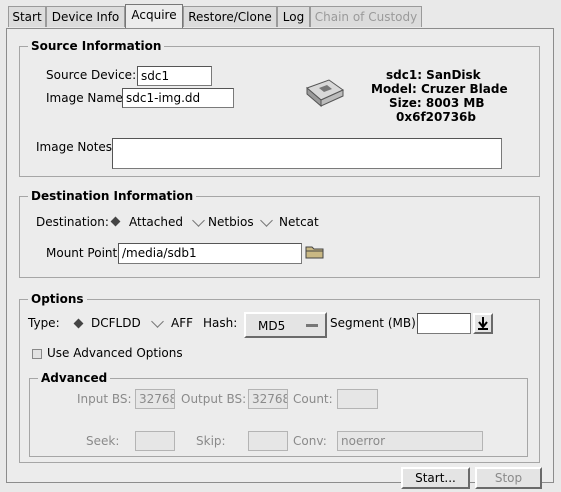 The image size is (561, 492). What do you see at coordinates (214, 399) in the screenshot?
I see `output-bs-label: Output BS:` at bounding box center [214, 399].